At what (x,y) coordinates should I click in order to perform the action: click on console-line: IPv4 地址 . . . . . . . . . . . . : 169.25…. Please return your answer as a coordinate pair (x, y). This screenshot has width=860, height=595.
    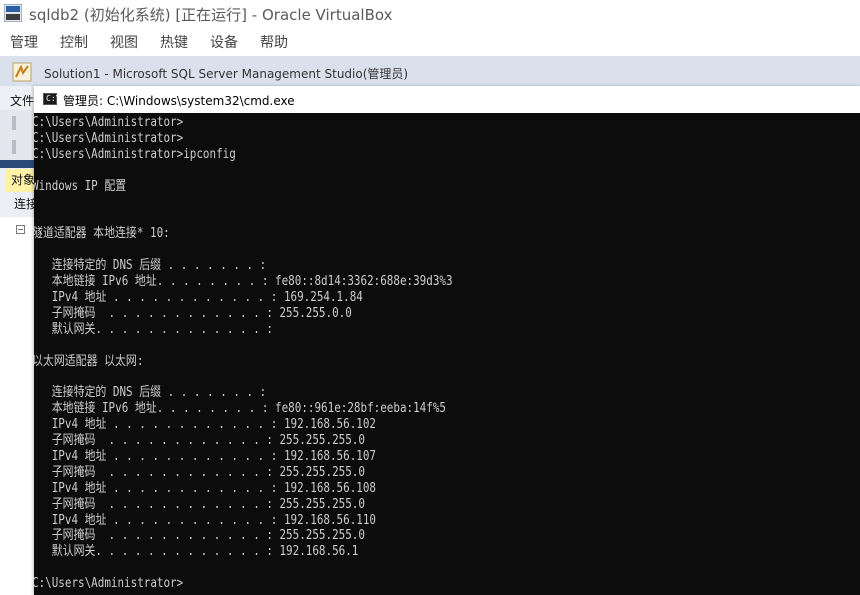
    Looking at the image, I should click on (198, 297).